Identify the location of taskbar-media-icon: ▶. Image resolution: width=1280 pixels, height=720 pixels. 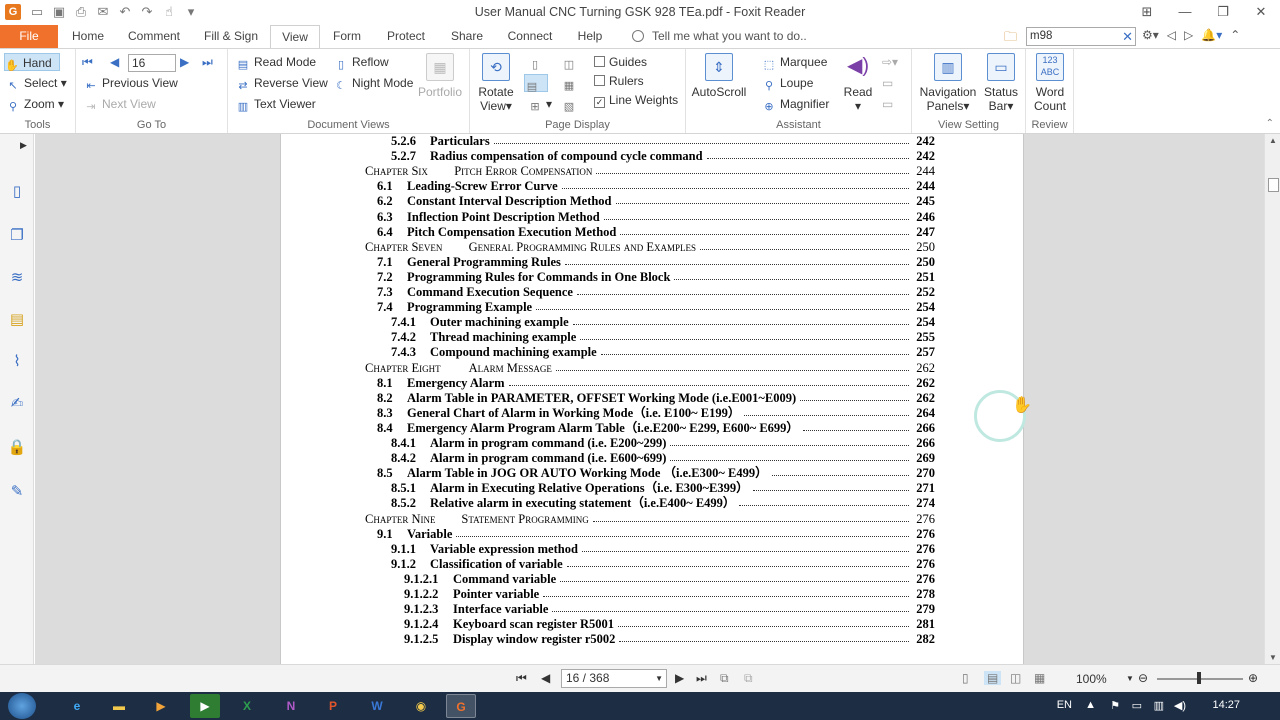
(161, 706).